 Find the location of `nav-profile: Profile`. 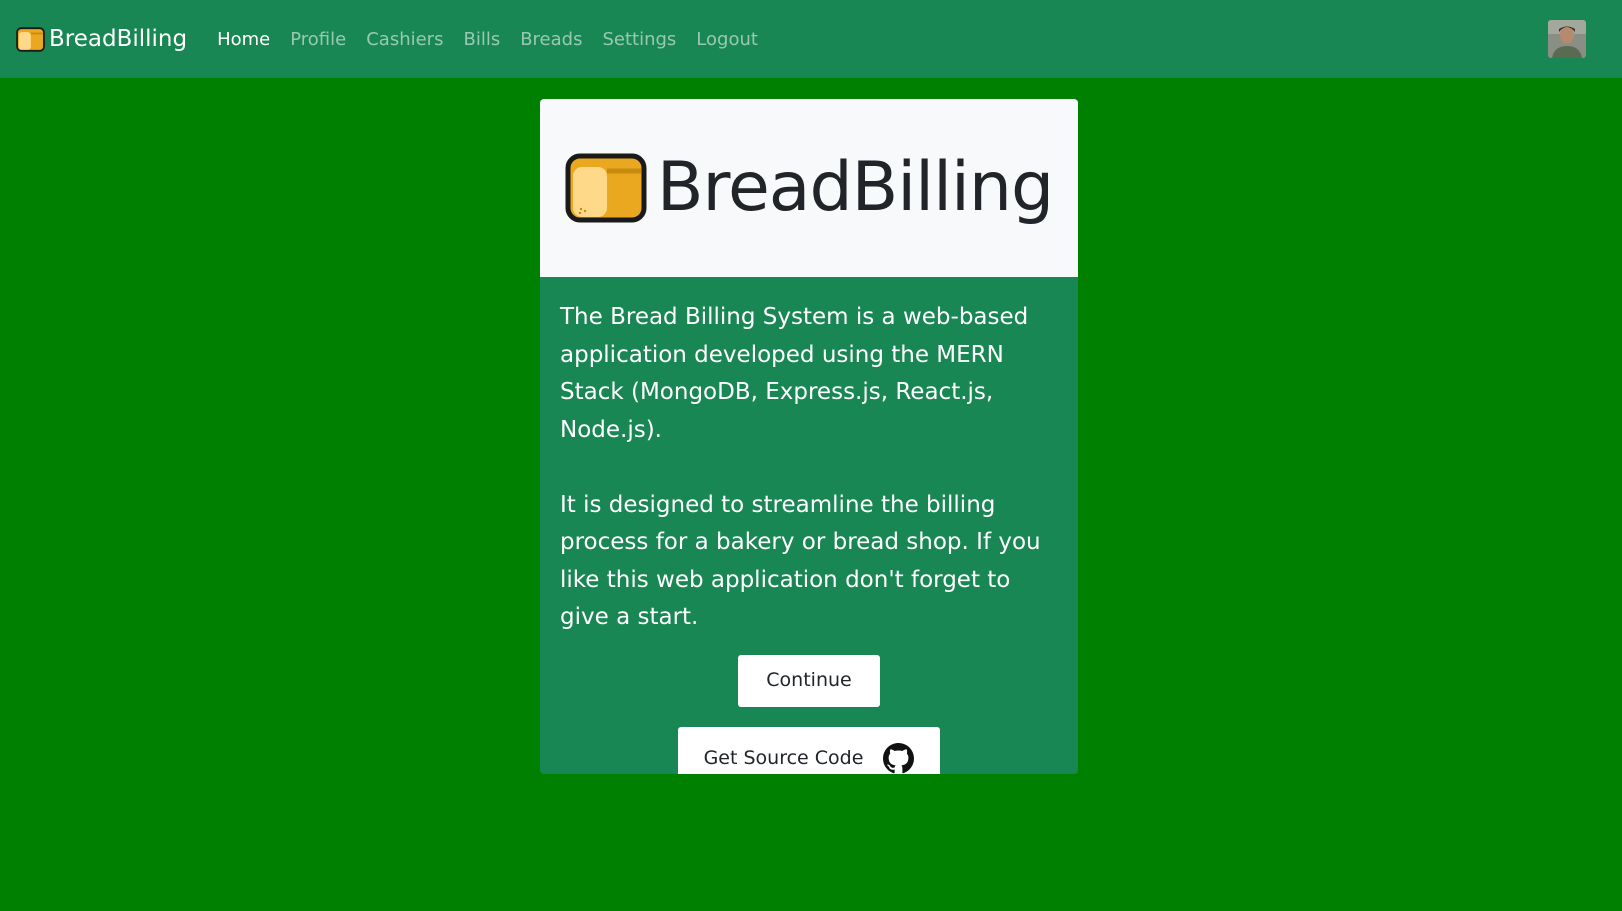

nav-profile: Profile is located at coordinates (318, 39).